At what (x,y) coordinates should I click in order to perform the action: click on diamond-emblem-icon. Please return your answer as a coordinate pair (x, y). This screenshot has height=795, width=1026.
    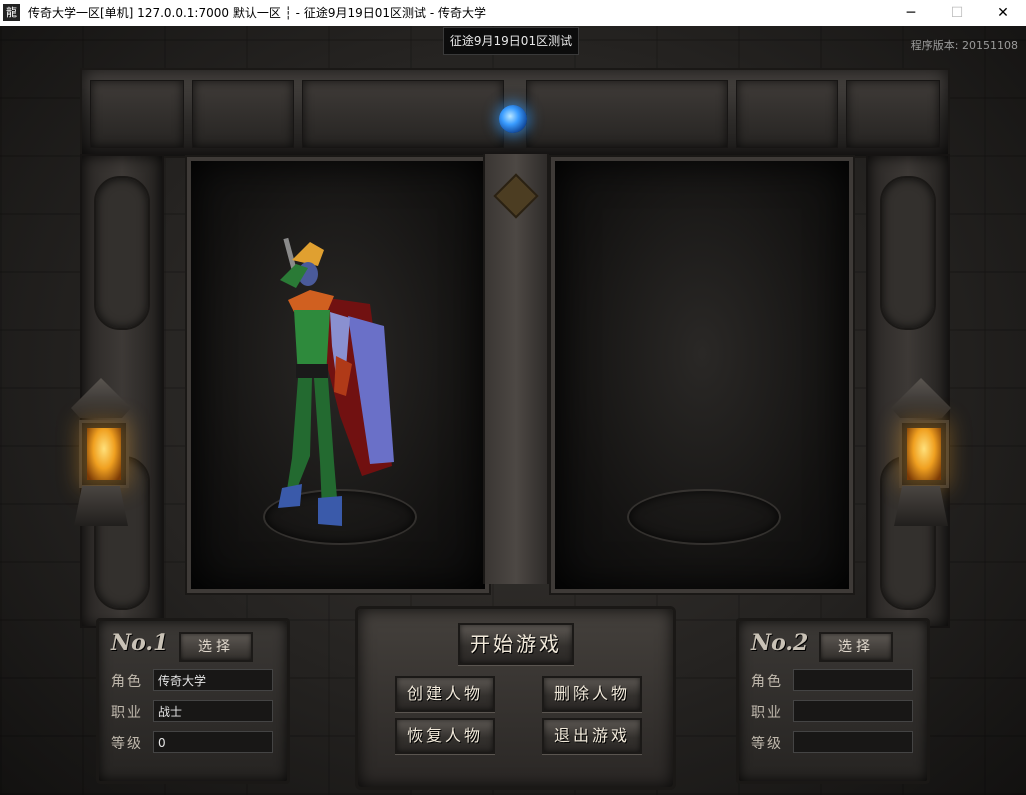
    Looking at the image, I should click on (516, 196).